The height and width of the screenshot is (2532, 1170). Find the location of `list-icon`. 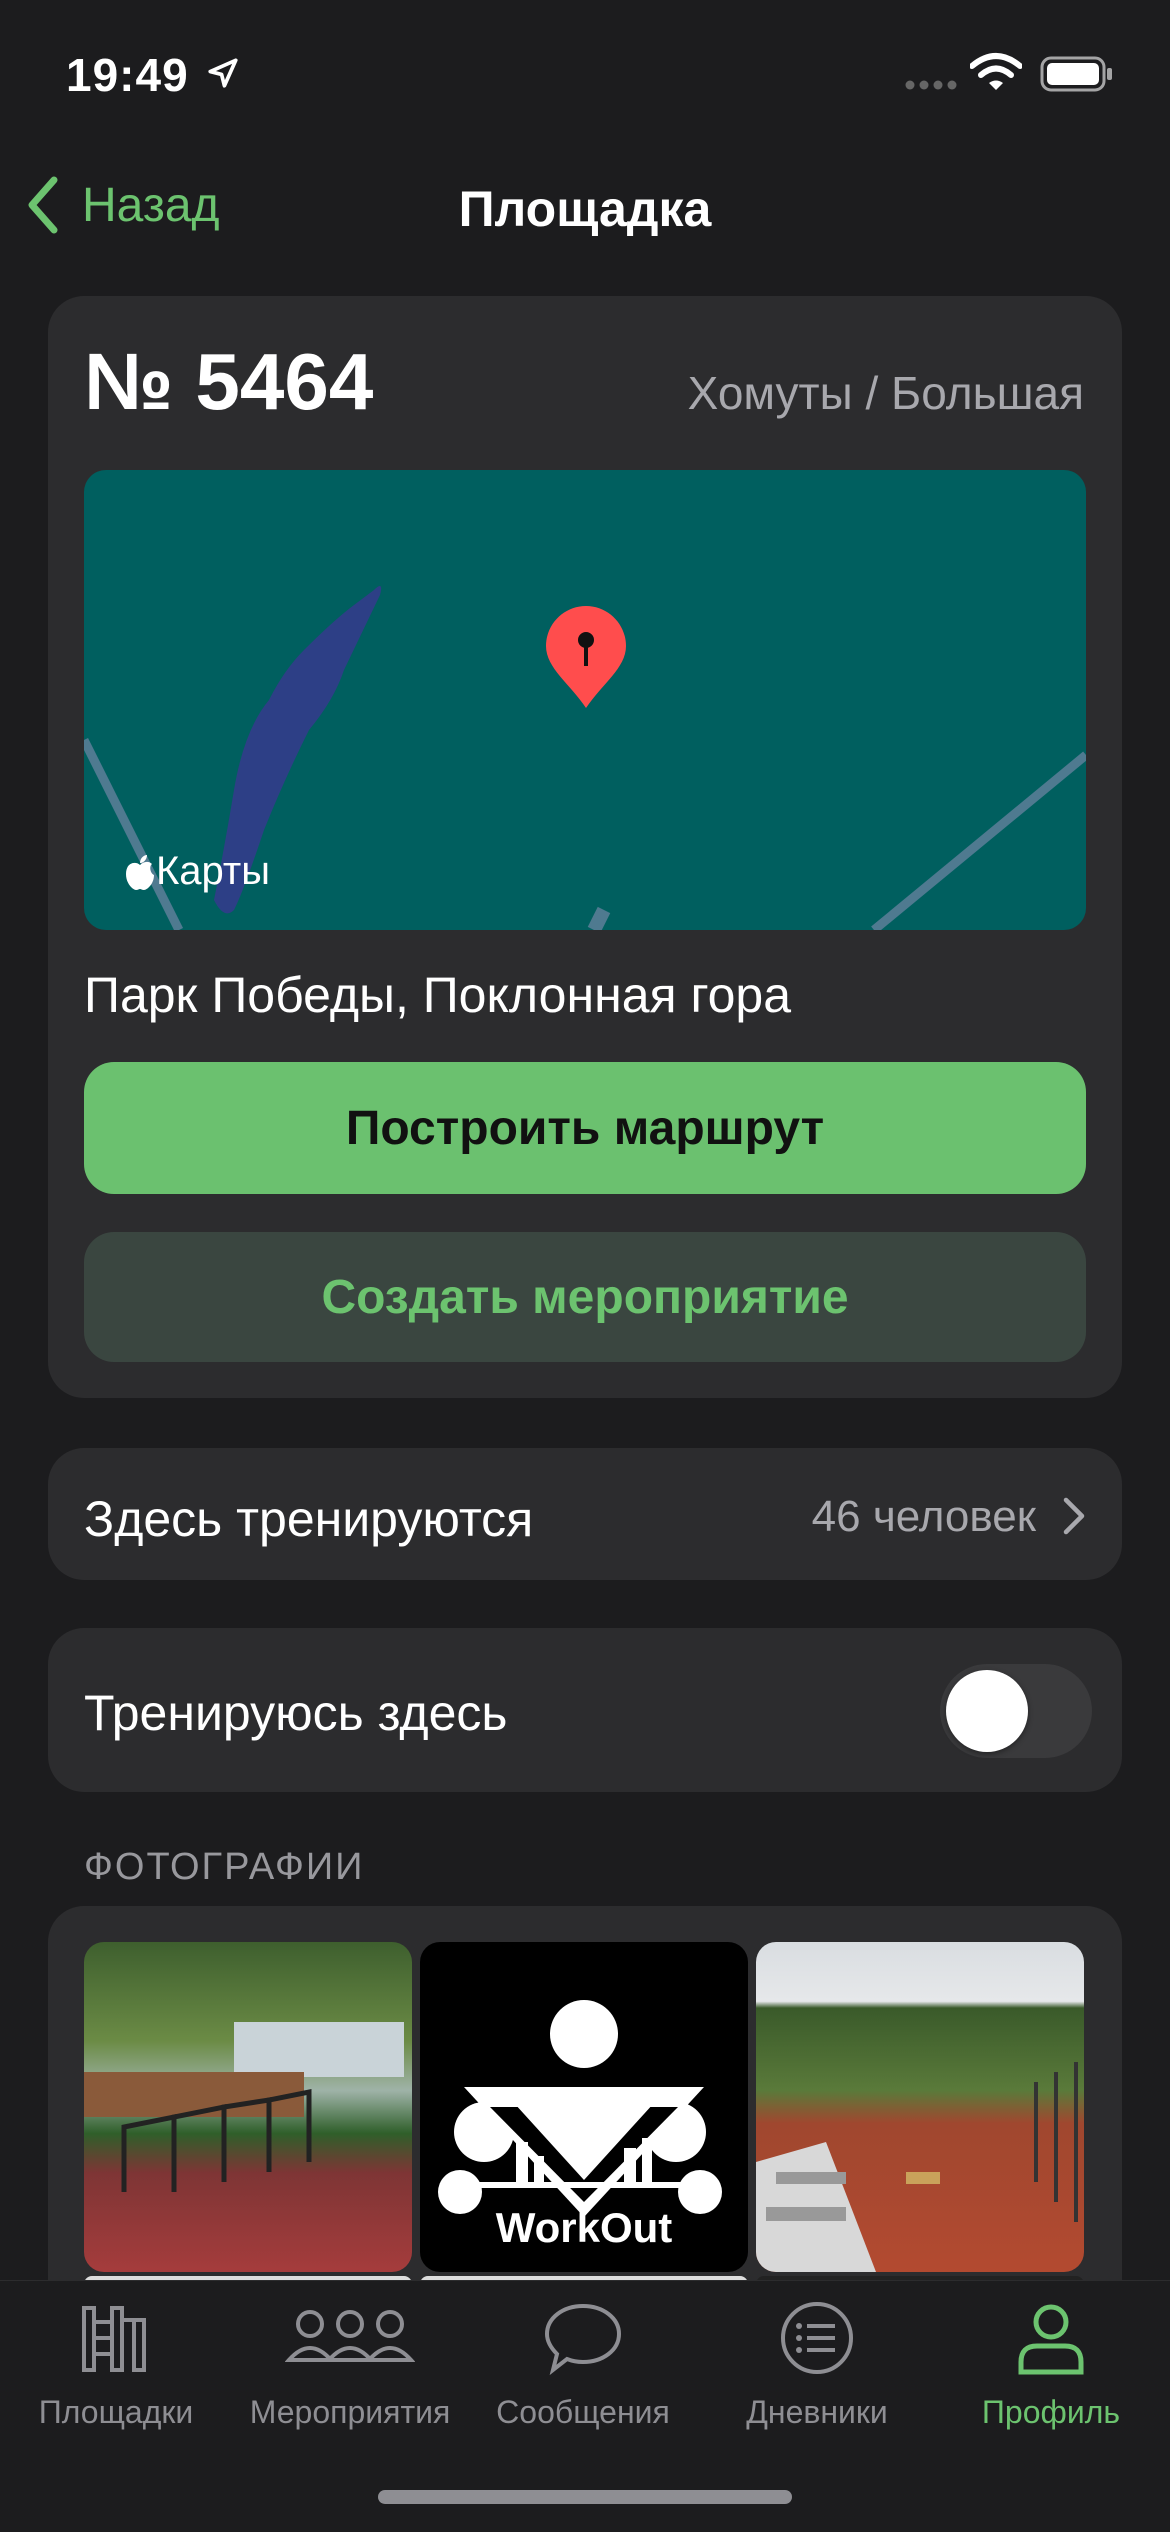

list-icon is located at coordinates (817, 2338).